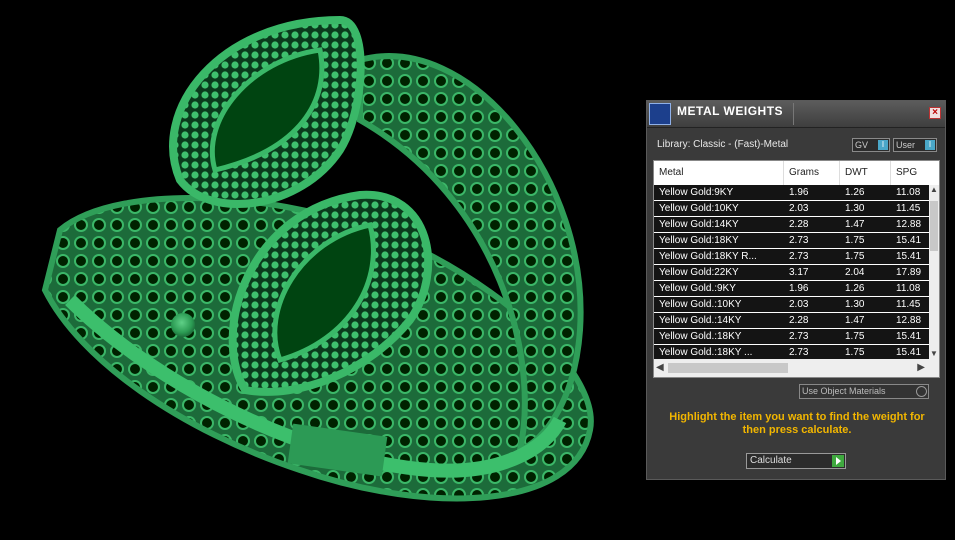  I want to click on use-object-materials-toggle: Use Object Materials, so click(864, 391).